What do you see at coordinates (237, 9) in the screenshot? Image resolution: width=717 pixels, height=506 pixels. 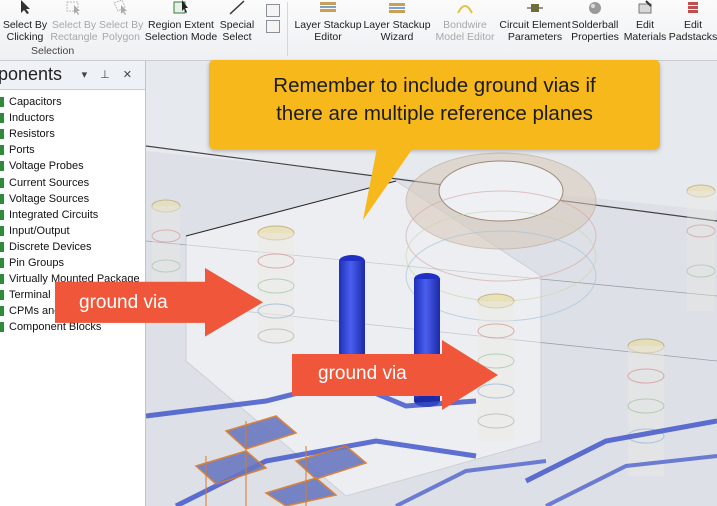 I see `diagonal-line-icon` at bounding box center [237, 9].